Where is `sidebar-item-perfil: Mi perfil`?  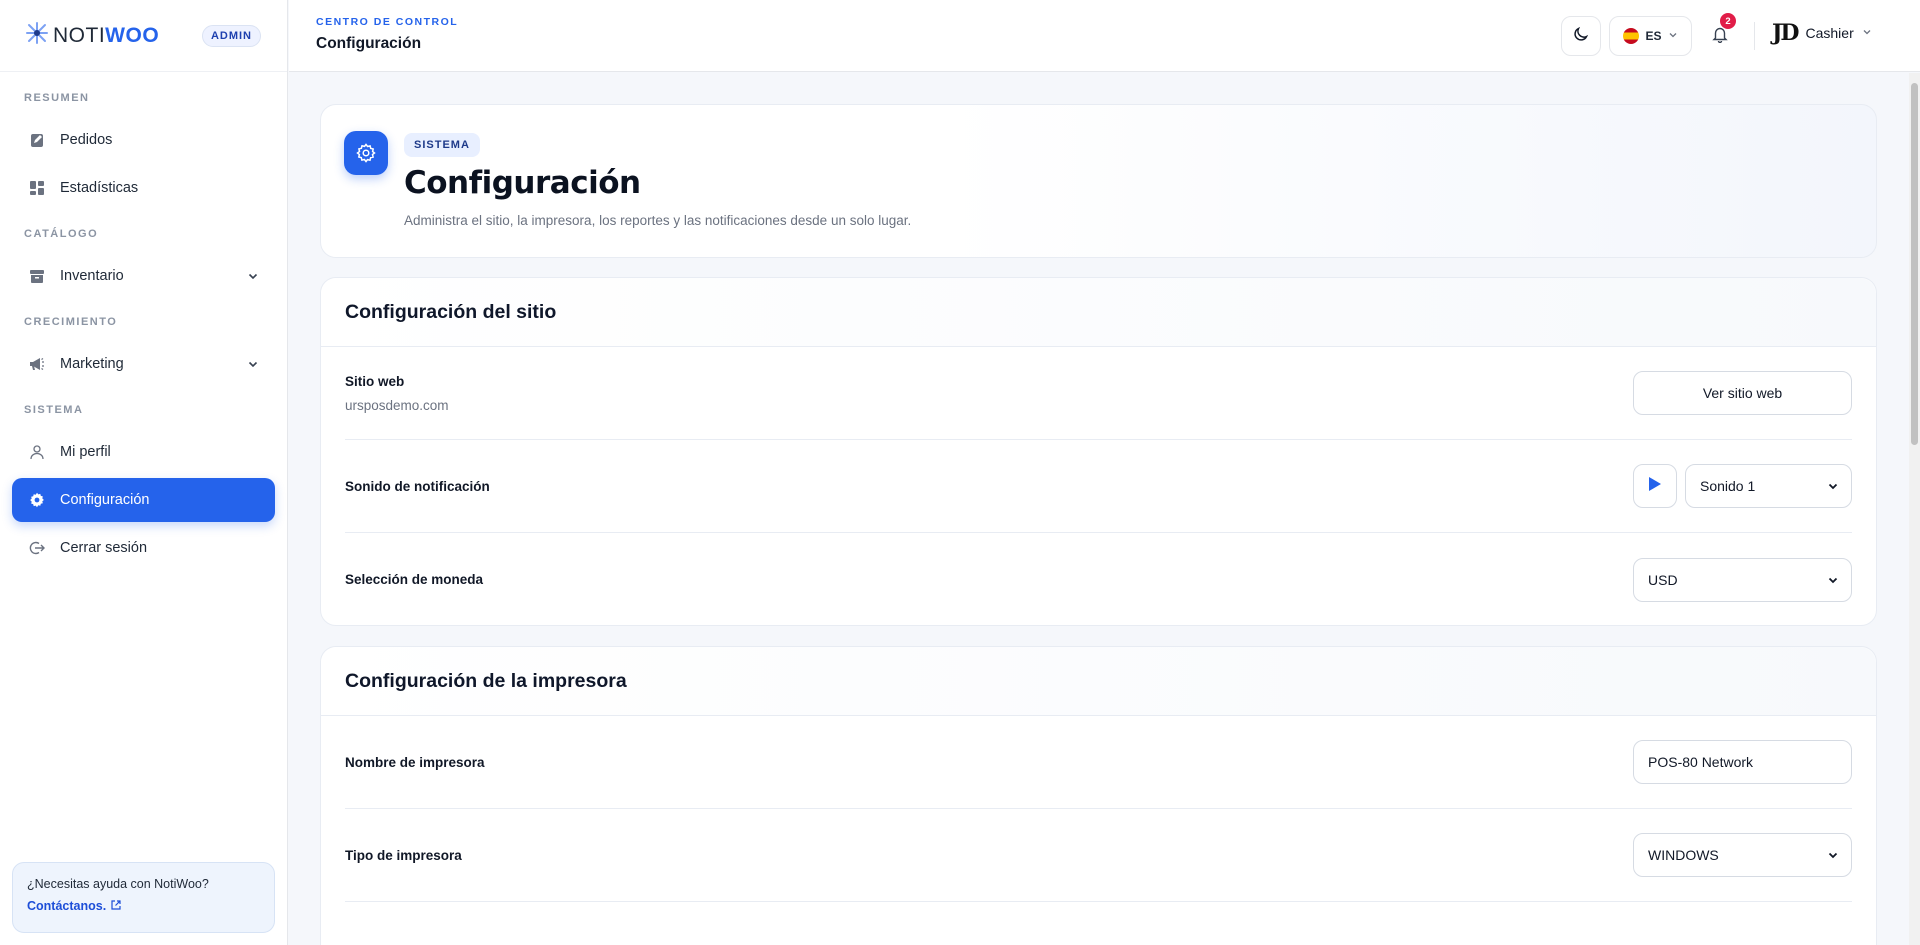 sidebar-item-perfil: Mi perfil is located at coordinates (143, 452).